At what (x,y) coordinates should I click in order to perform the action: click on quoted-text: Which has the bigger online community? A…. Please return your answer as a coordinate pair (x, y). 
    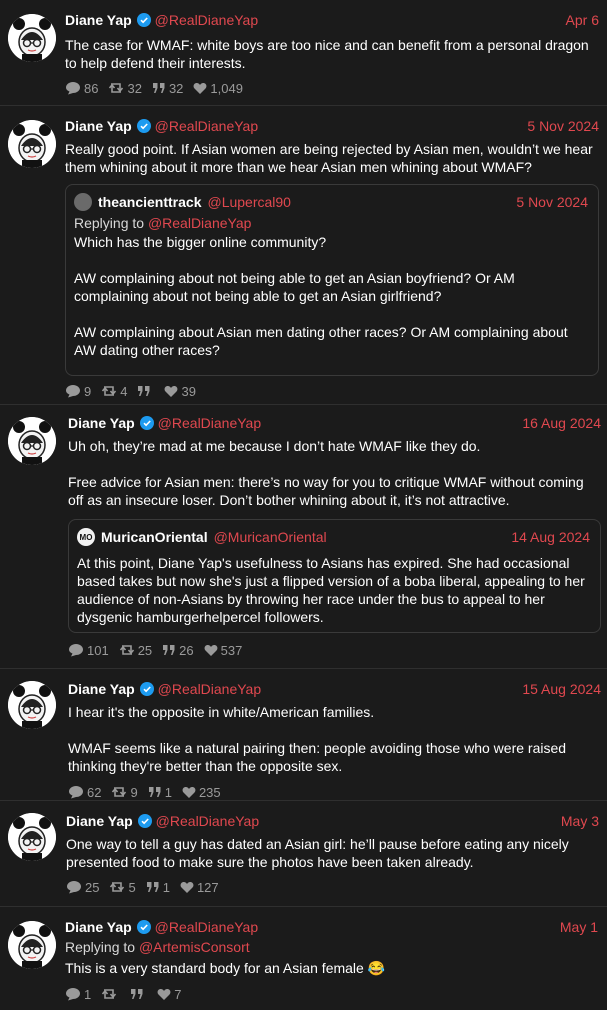
    Looking at the image, I should click on (321, 296).